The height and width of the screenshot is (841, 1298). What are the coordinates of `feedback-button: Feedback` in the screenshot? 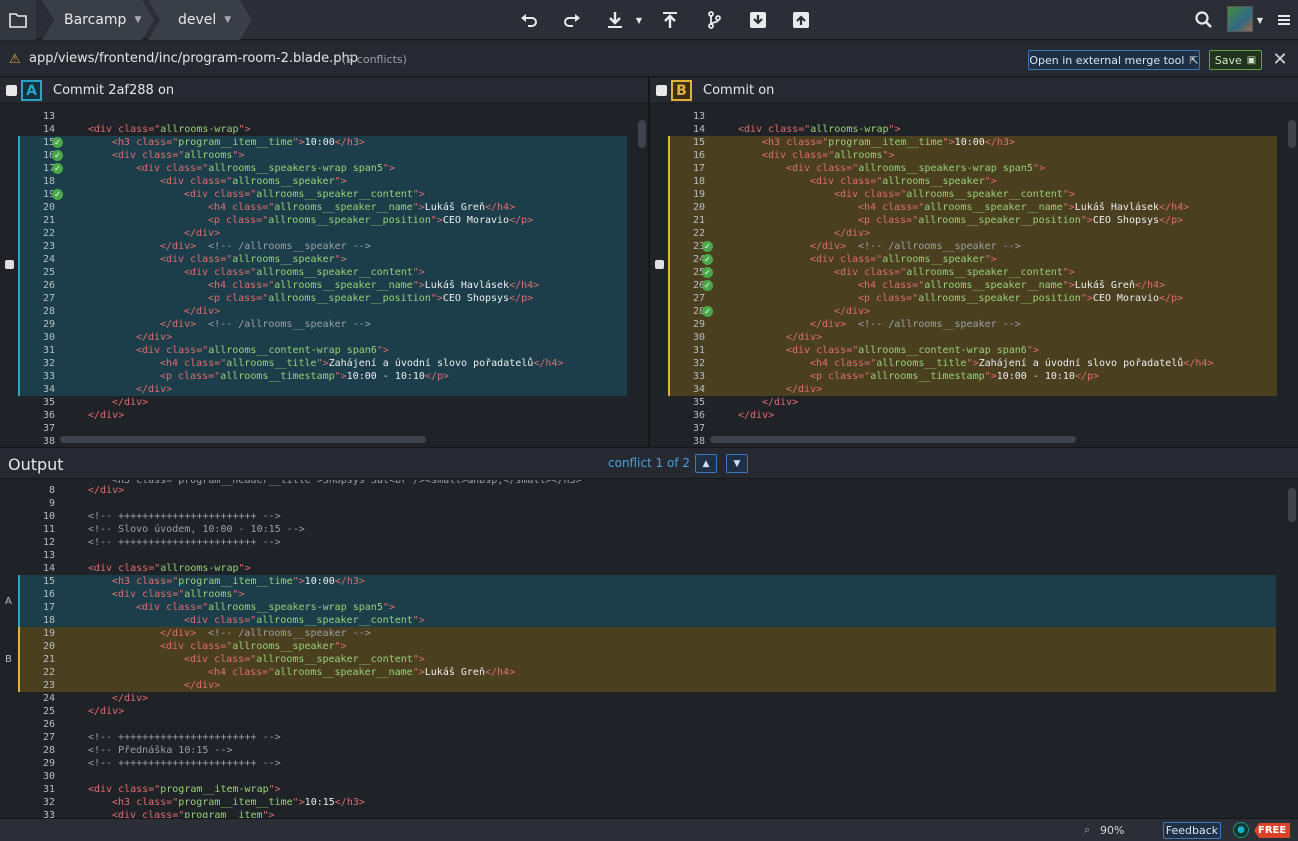 It's located at (1192, 830).